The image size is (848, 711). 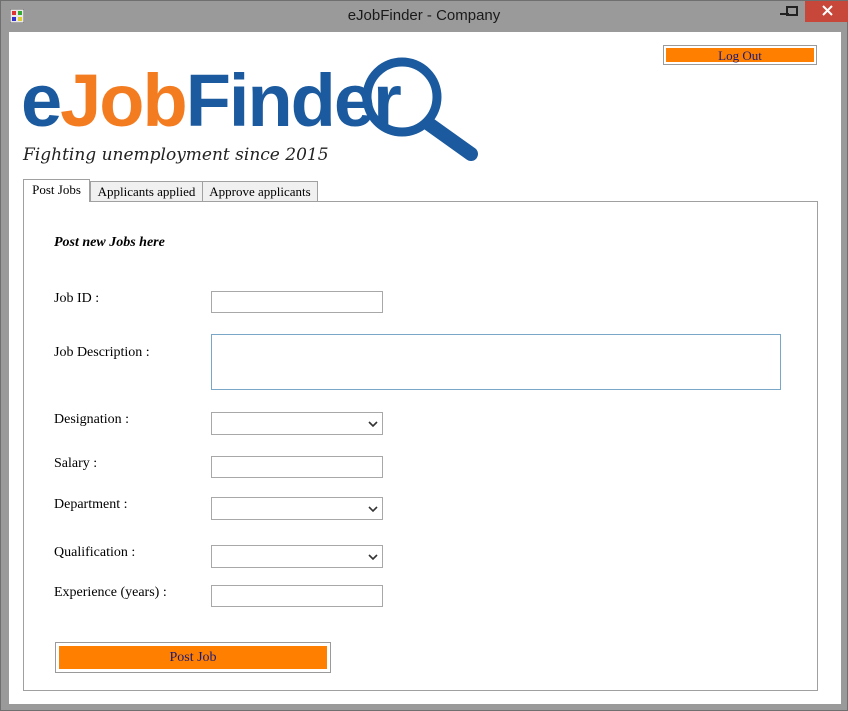 I want to click on tab-approve-applicants: Approve applicants, so click(x=260, y=191).